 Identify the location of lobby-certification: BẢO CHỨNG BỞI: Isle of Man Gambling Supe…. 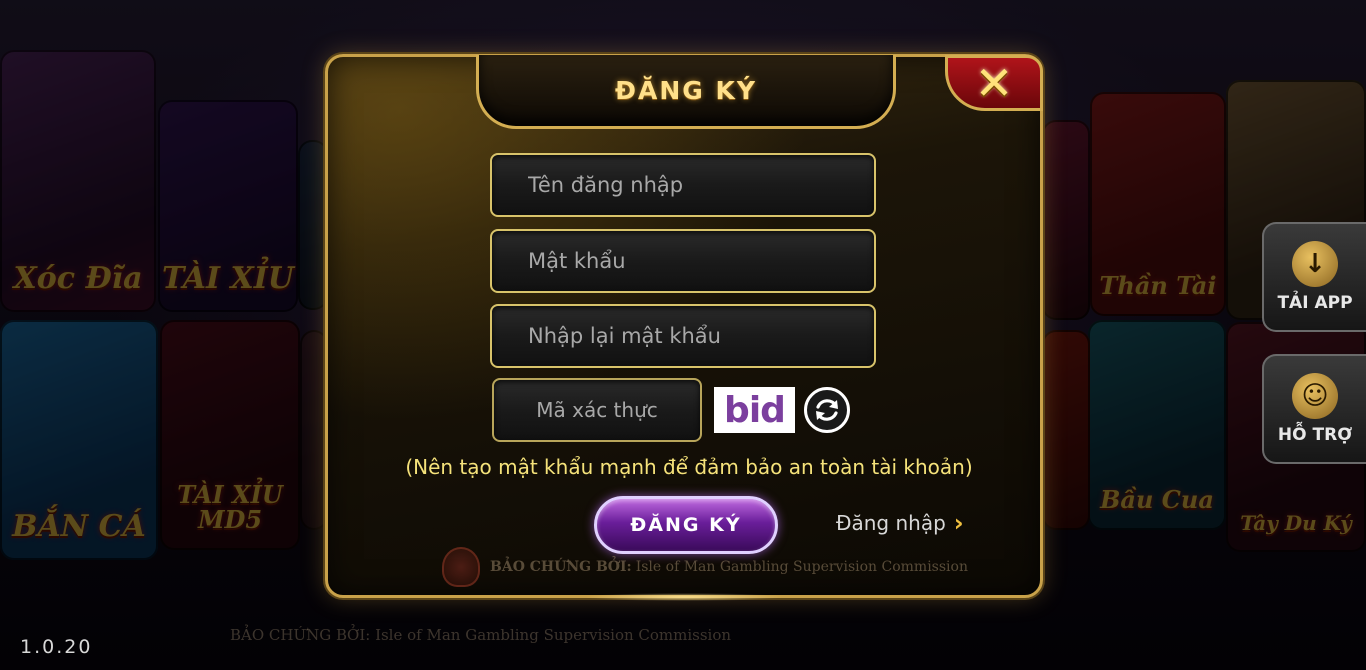
(481, 635).